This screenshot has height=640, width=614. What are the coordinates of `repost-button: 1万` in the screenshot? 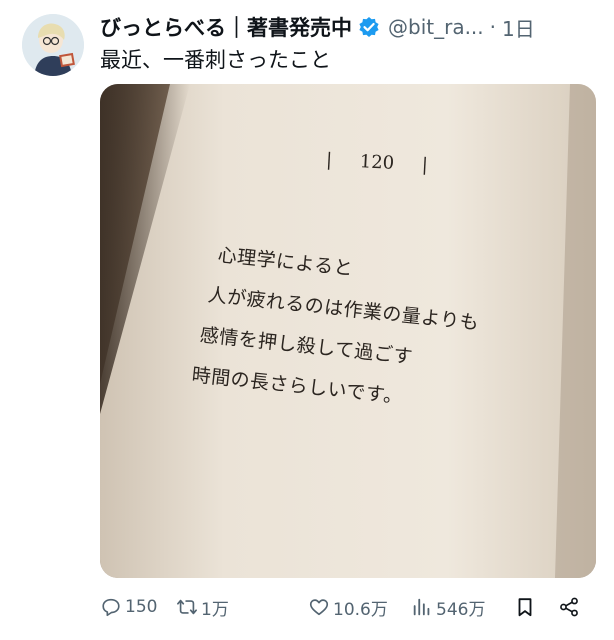 It's located at (202, 607).